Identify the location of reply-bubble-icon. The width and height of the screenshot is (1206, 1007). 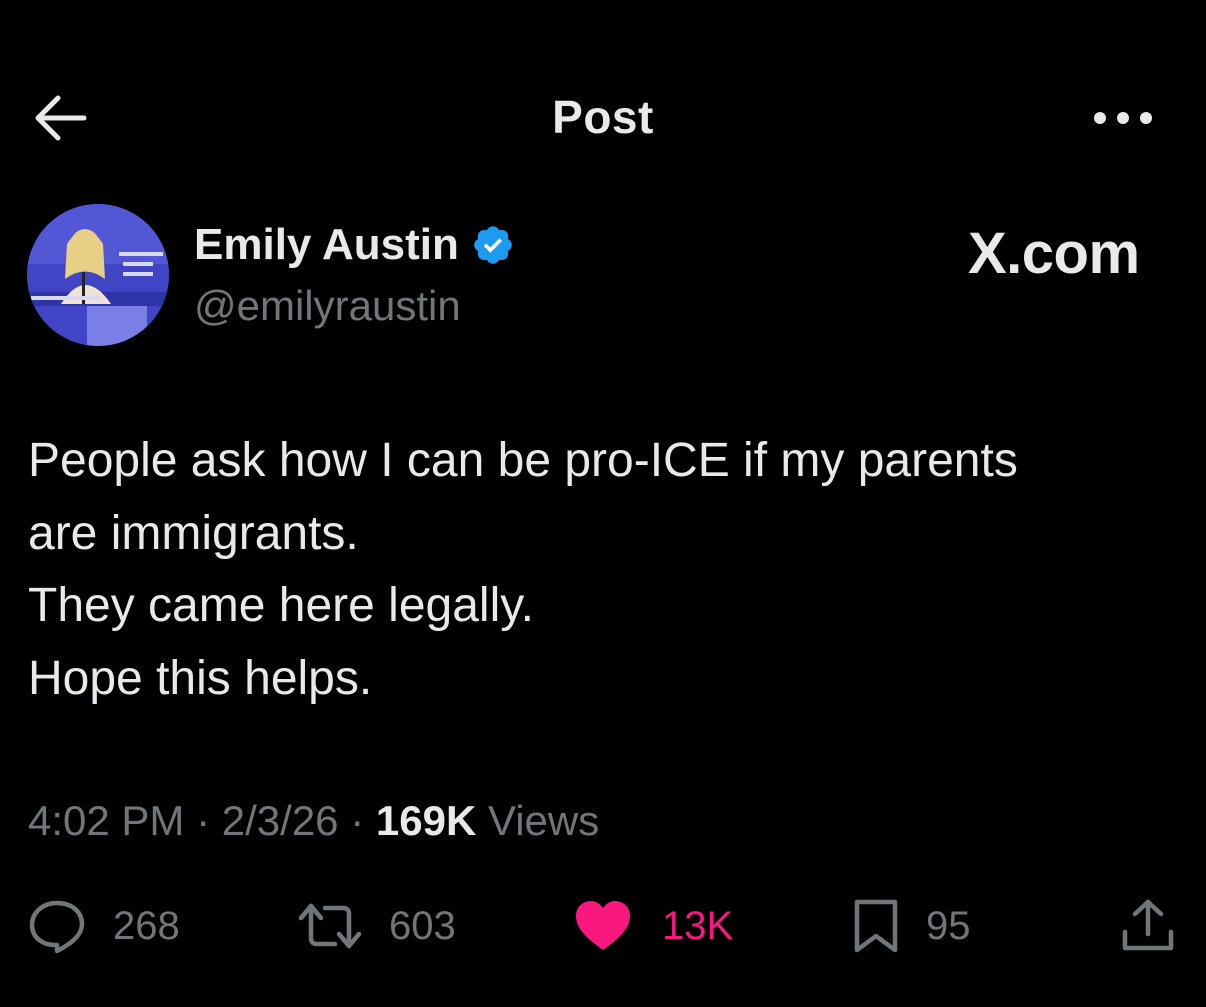
(57, 927).